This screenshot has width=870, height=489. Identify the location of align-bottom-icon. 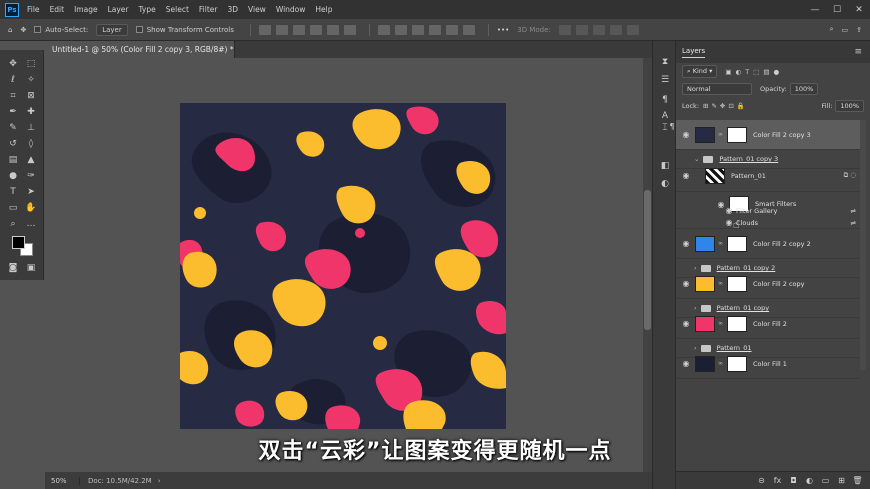
(349, 29).